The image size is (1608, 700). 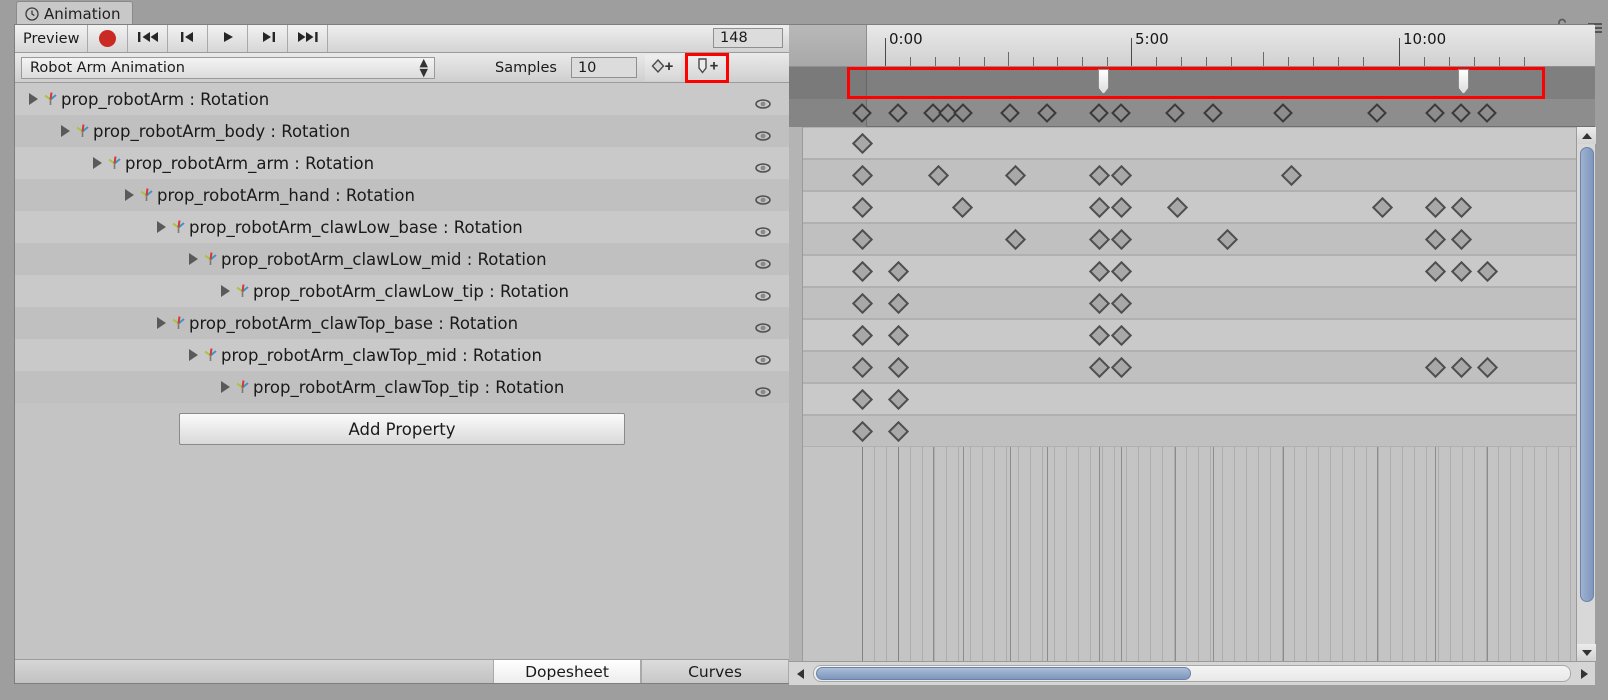 I want to click on property-row: prop_robotArm : Rotation, so click(x=402, y=99).